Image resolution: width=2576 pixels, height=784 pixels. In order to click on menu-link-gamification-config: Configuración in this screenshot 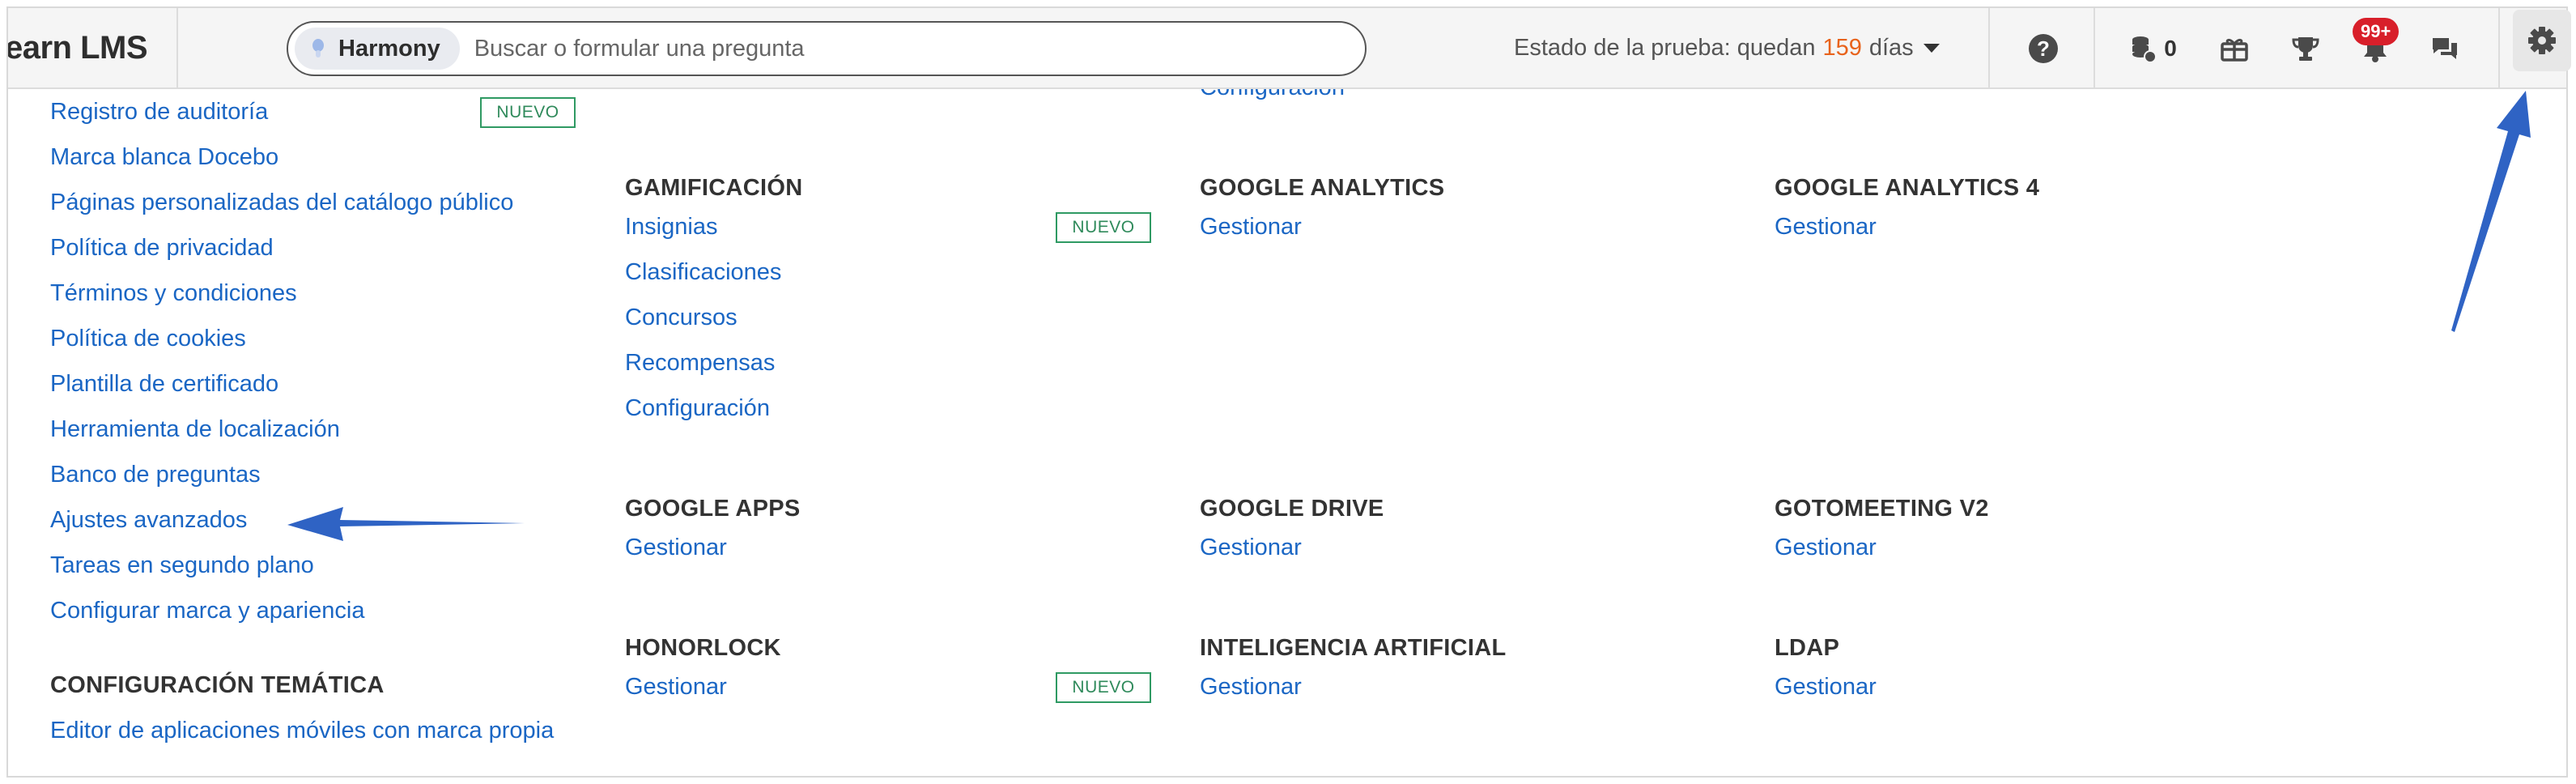, I will do `click(697, 408)`.